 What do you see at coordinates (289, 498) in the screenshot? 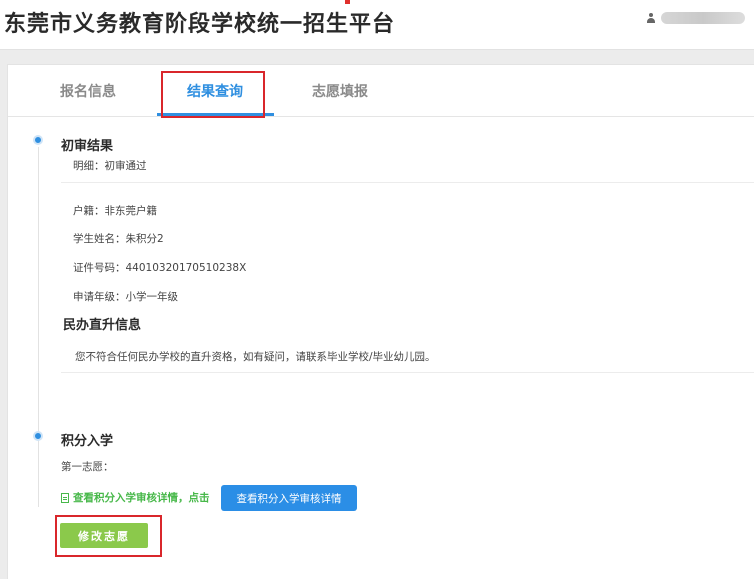
I see `view-points-detail-button: 查看积分入学审核详情` at bounding box center [289, 498].